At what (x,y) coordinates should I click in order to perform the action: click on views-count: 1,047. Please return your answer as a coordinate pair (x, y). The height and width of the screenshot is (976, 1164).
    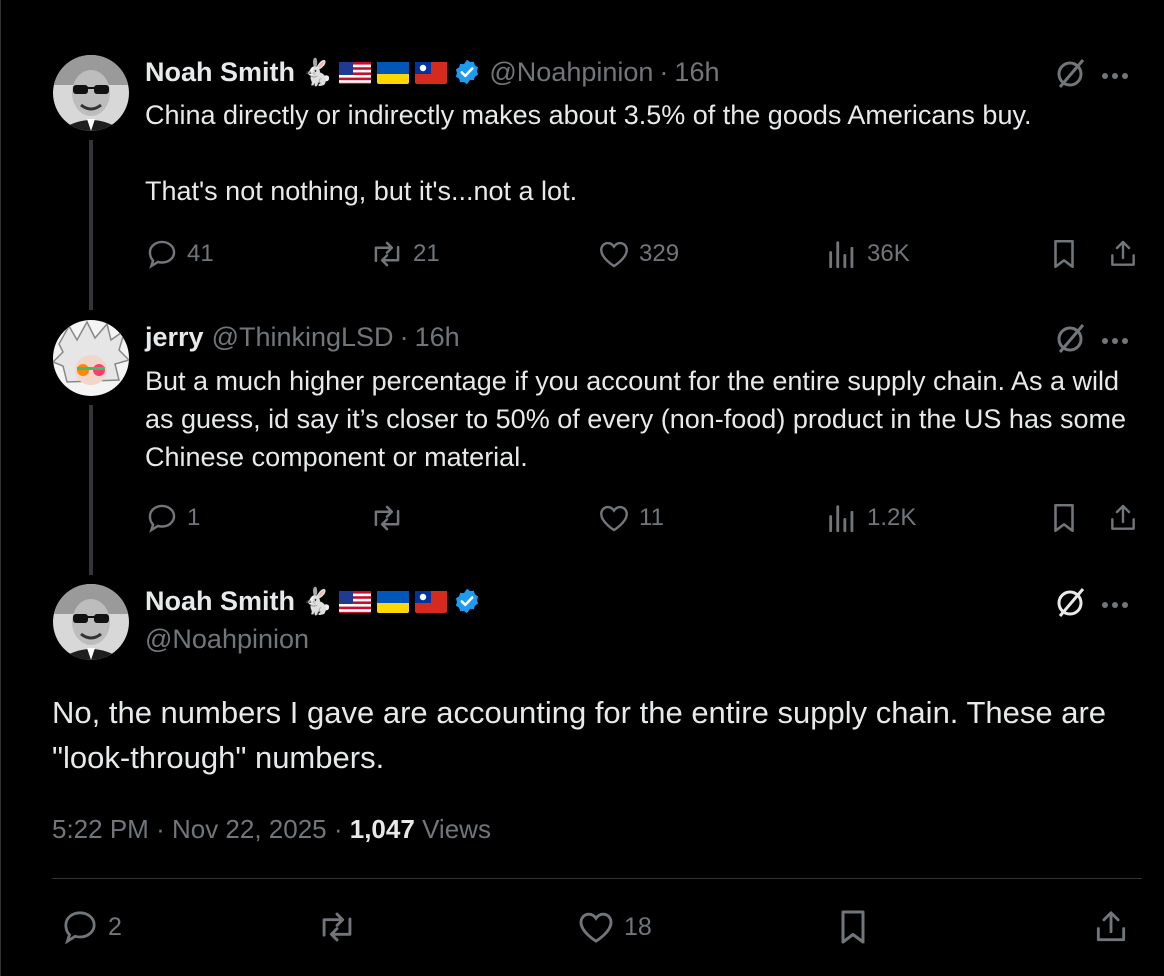
    Looking at the image, I should click on (382, 829).